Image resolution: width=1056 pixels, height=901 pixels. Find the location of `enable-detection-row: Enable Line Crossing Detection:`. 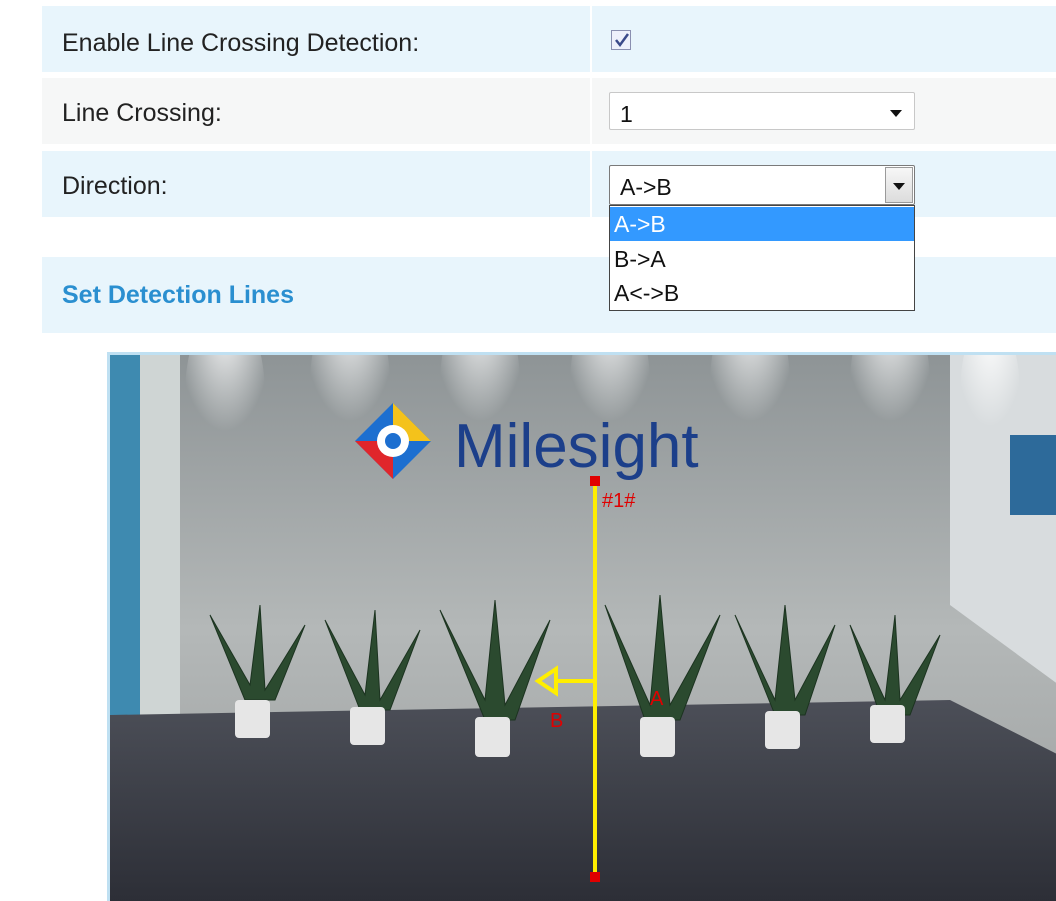

enable-detection-row: Enable Line Crossing Detection: is located at coordinates (549, 39).